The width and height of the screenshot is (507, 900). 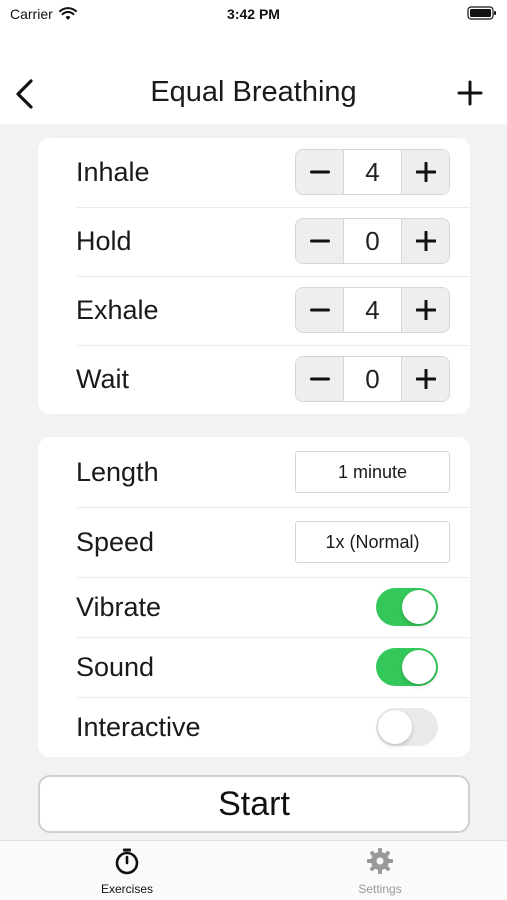 I want to click on speed-select: 1x (Normal), so click(x=372, y=542).